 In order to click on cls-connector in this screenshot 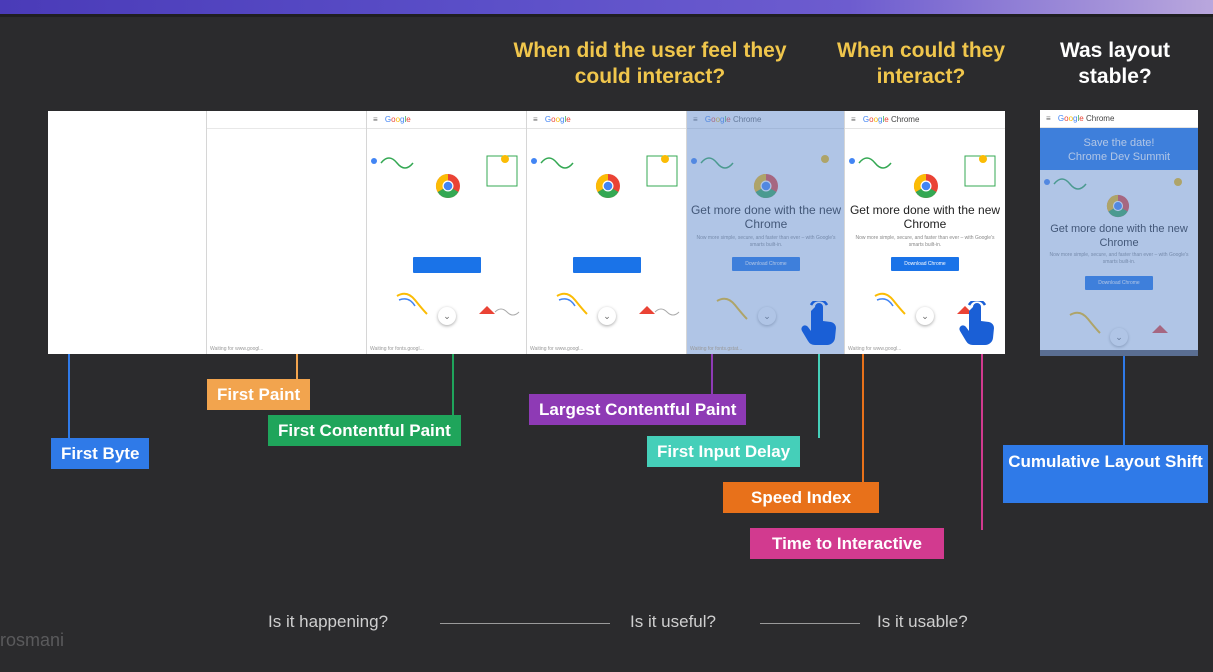, I will do `click(1124, 401)`.